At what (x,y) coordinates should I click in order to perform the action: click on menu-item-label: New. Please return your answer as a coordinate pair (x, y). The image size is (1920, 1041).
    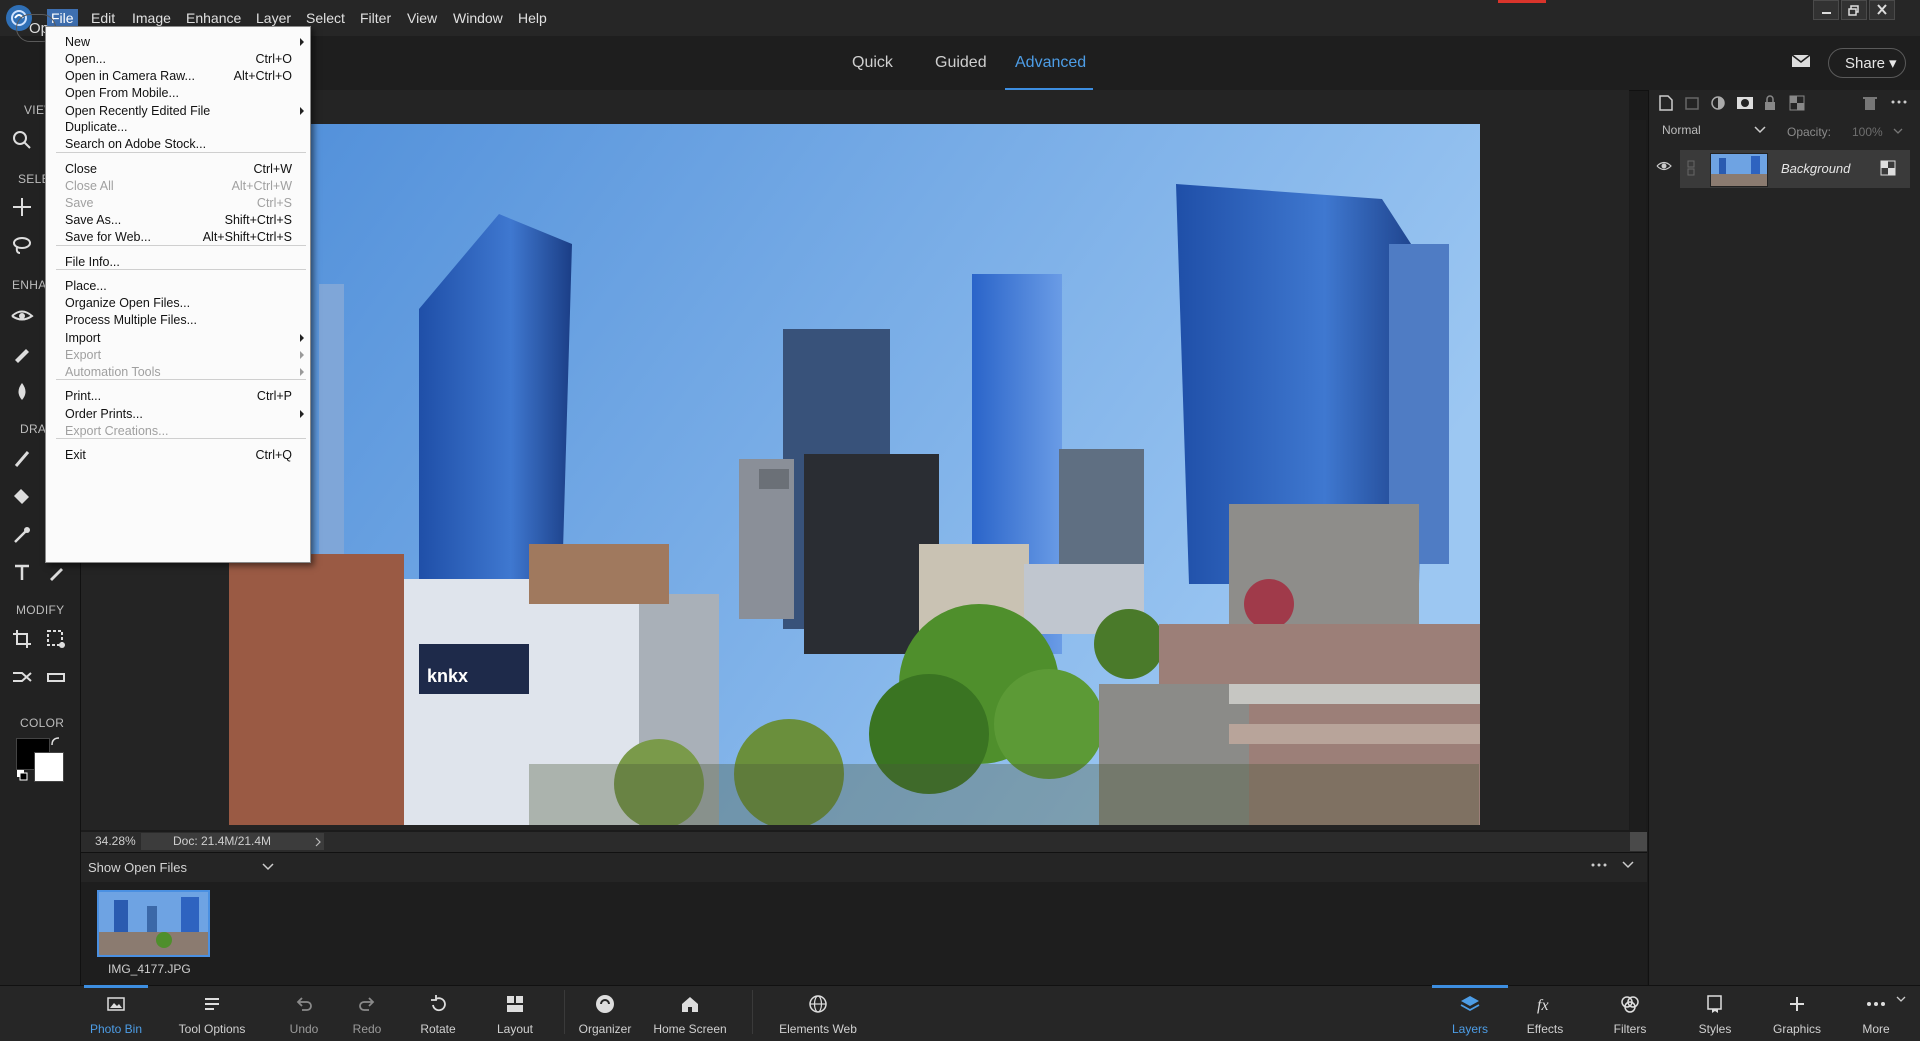
    Looking at the image, I should click on (78, 42).